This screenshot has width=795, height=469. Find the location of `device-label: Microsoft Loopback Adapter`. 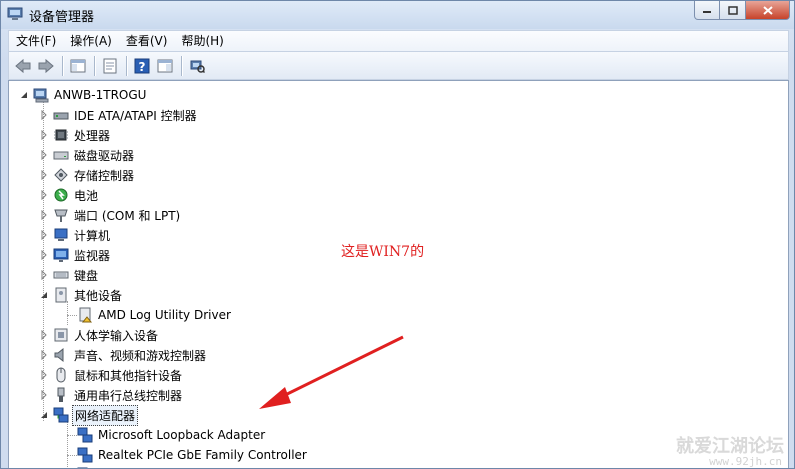

device-label: Microsoft Loopback Adapter is located at coordinates (182, 435).